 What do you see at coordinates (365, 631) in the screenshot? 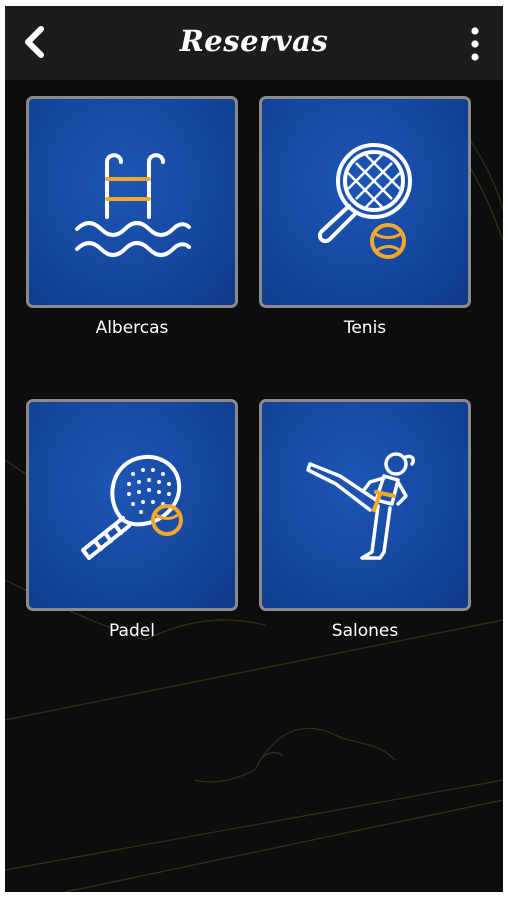
I see `tile-label: Salones` at bounding box center [365, 631].